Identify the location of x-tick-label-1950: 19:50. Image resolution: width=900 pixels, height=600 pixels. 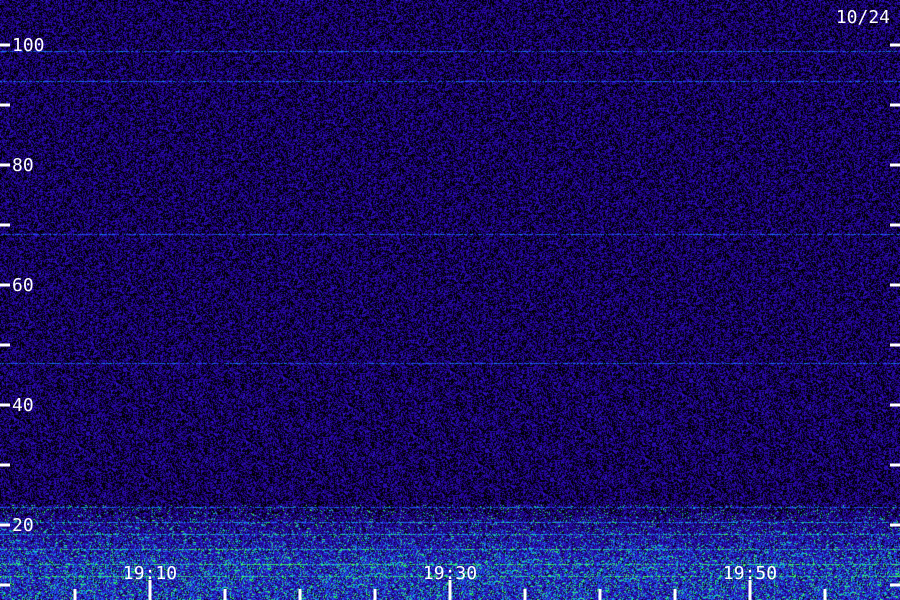
(750, 573).